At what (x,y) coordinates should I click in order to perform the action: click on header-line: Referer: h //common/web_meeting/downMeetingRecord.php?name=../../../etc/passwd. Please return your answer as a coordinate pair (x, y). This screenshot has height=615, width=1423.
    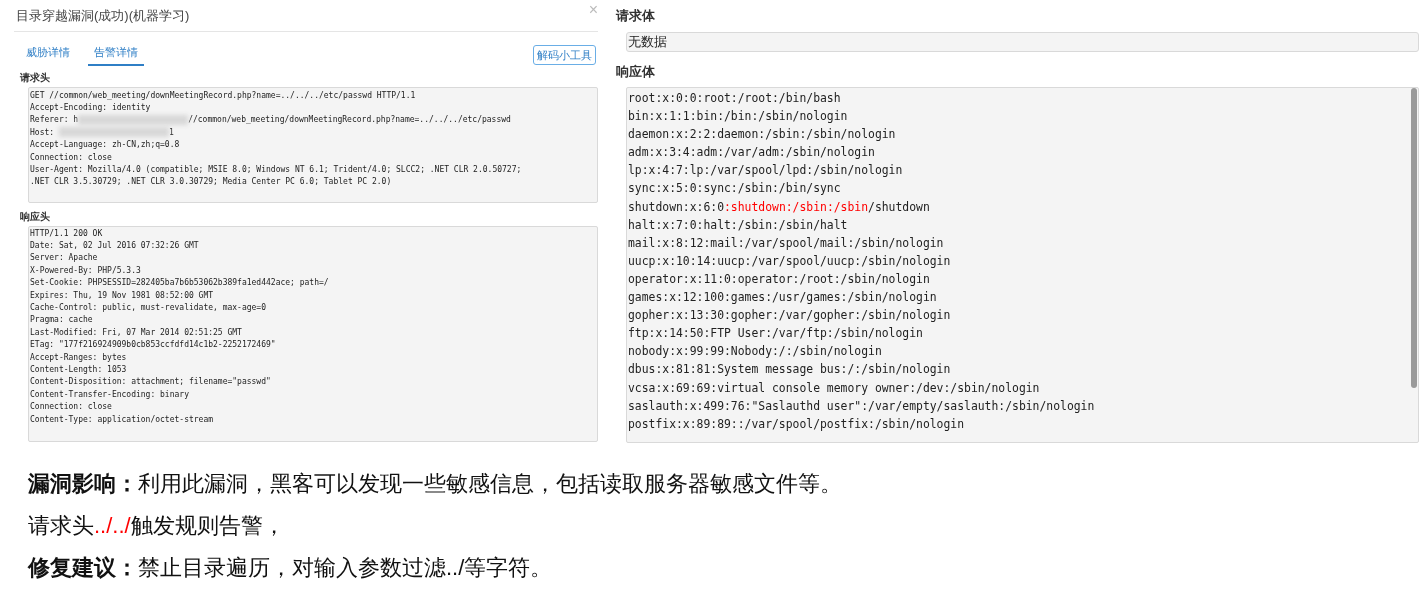
    Looking at the image, I should click on (270, 120).